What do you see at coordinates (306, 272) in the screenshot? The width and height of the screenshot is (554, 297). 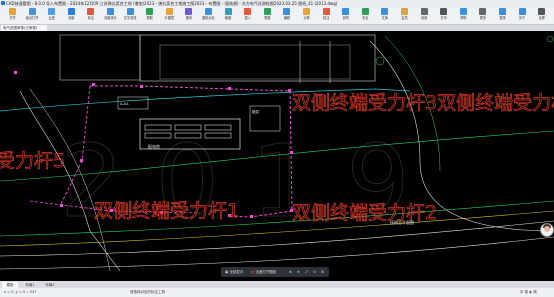 I see `fit-icon: ⤢` at bounding box center [306, 272].